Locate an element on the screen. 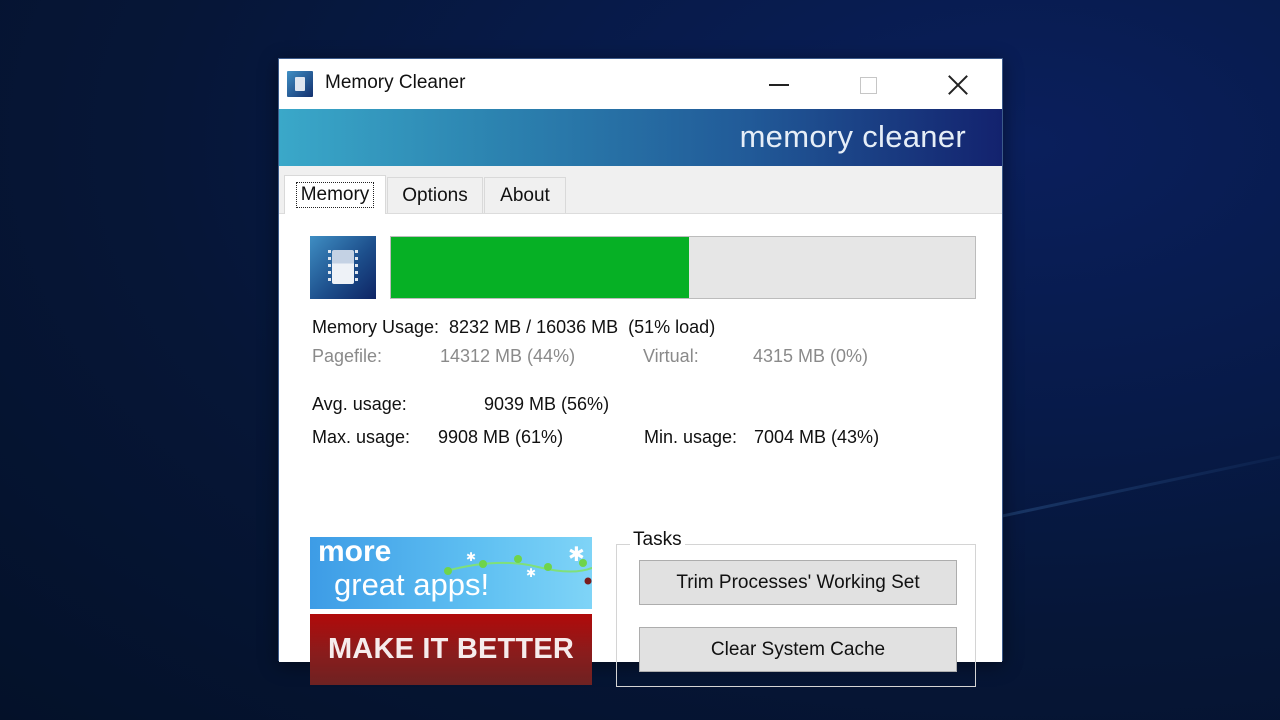 The height and width of the screenshot is (720, 1280). tab-options: Options is located at coordinates (435, 195).